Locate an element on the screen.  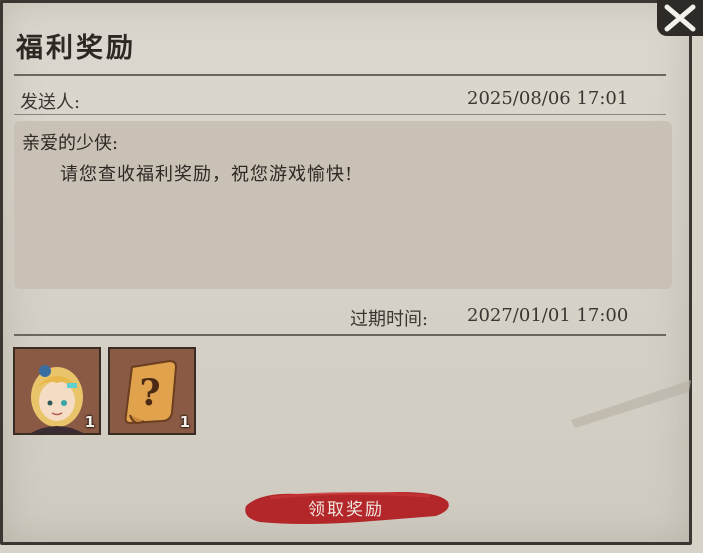
sent-time: 2025/08/06 17:01 is located at coordinates (548, 98).